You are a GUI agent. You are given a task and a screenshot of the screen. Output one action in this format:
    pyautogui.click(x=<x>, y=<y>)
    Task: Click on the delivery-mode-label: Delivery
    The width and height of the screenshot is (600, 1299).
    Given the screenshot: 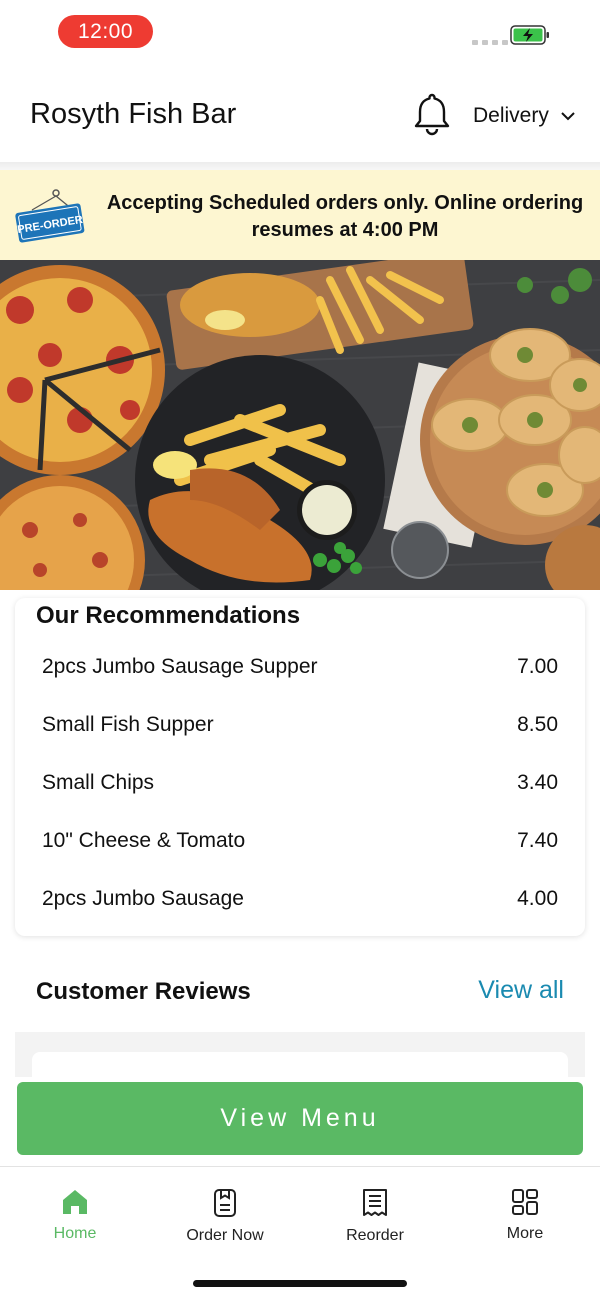 What is the action you would take?
    pyautogui.click(x=511, y=115)
    